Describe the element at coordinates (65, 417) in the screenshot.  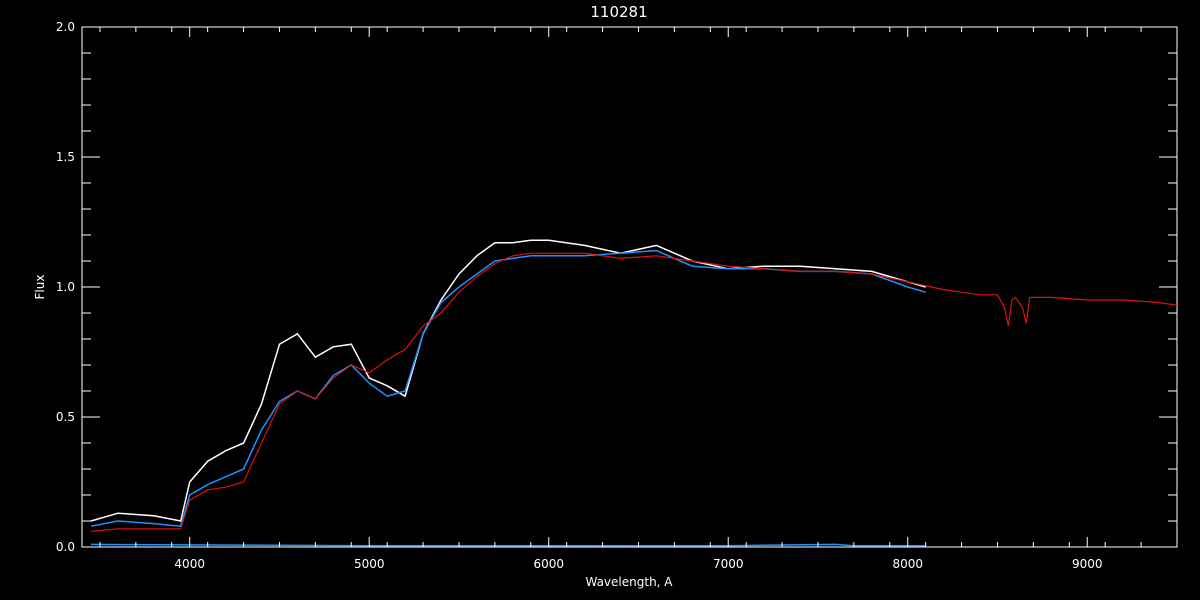
I see `y-tick-label: 0.5` at that location.